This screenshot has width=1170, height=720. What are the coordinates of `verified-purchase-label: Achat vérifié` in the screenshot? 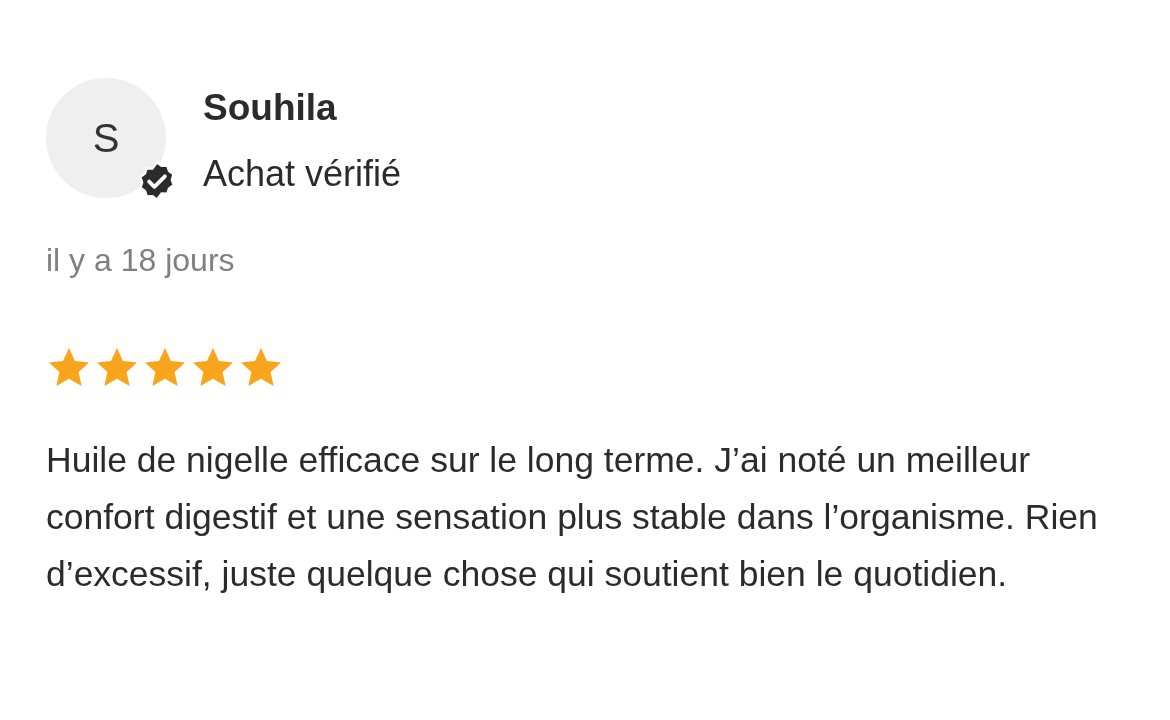 It's located at (302, 174).